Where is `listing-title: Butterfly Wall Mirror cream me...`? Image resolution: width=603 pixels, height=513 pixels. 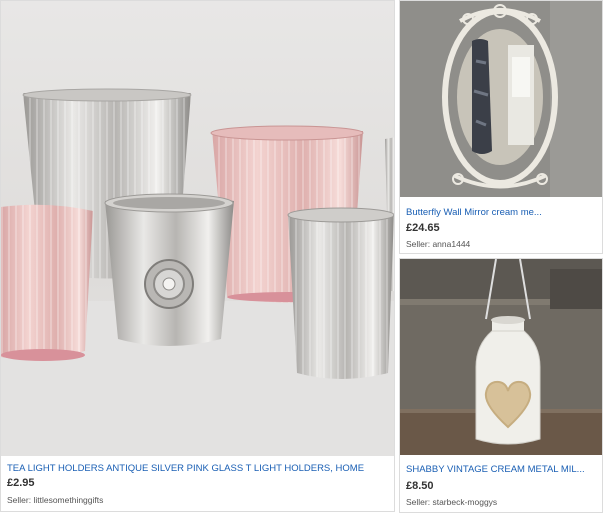 listing-title: Butterfly Wall Mirror cream me... is located at coordinates (501, 212).